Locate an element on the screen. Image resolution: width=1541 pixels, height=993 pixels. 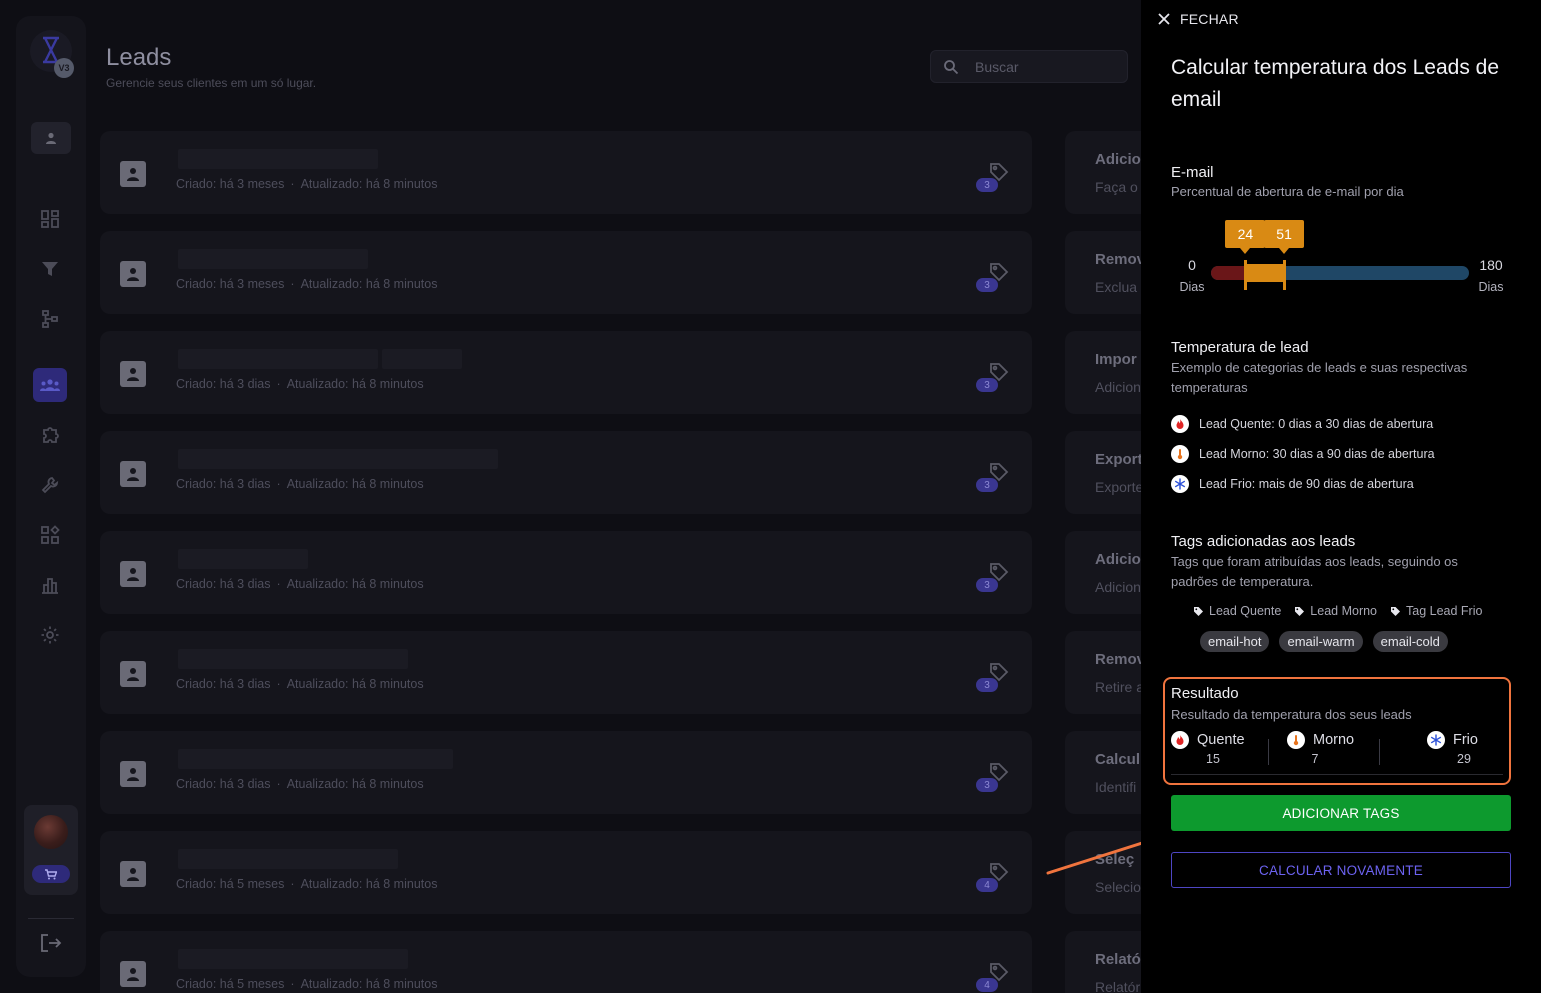
sidebar-item-dashboard is located at coordinates (50, 219).